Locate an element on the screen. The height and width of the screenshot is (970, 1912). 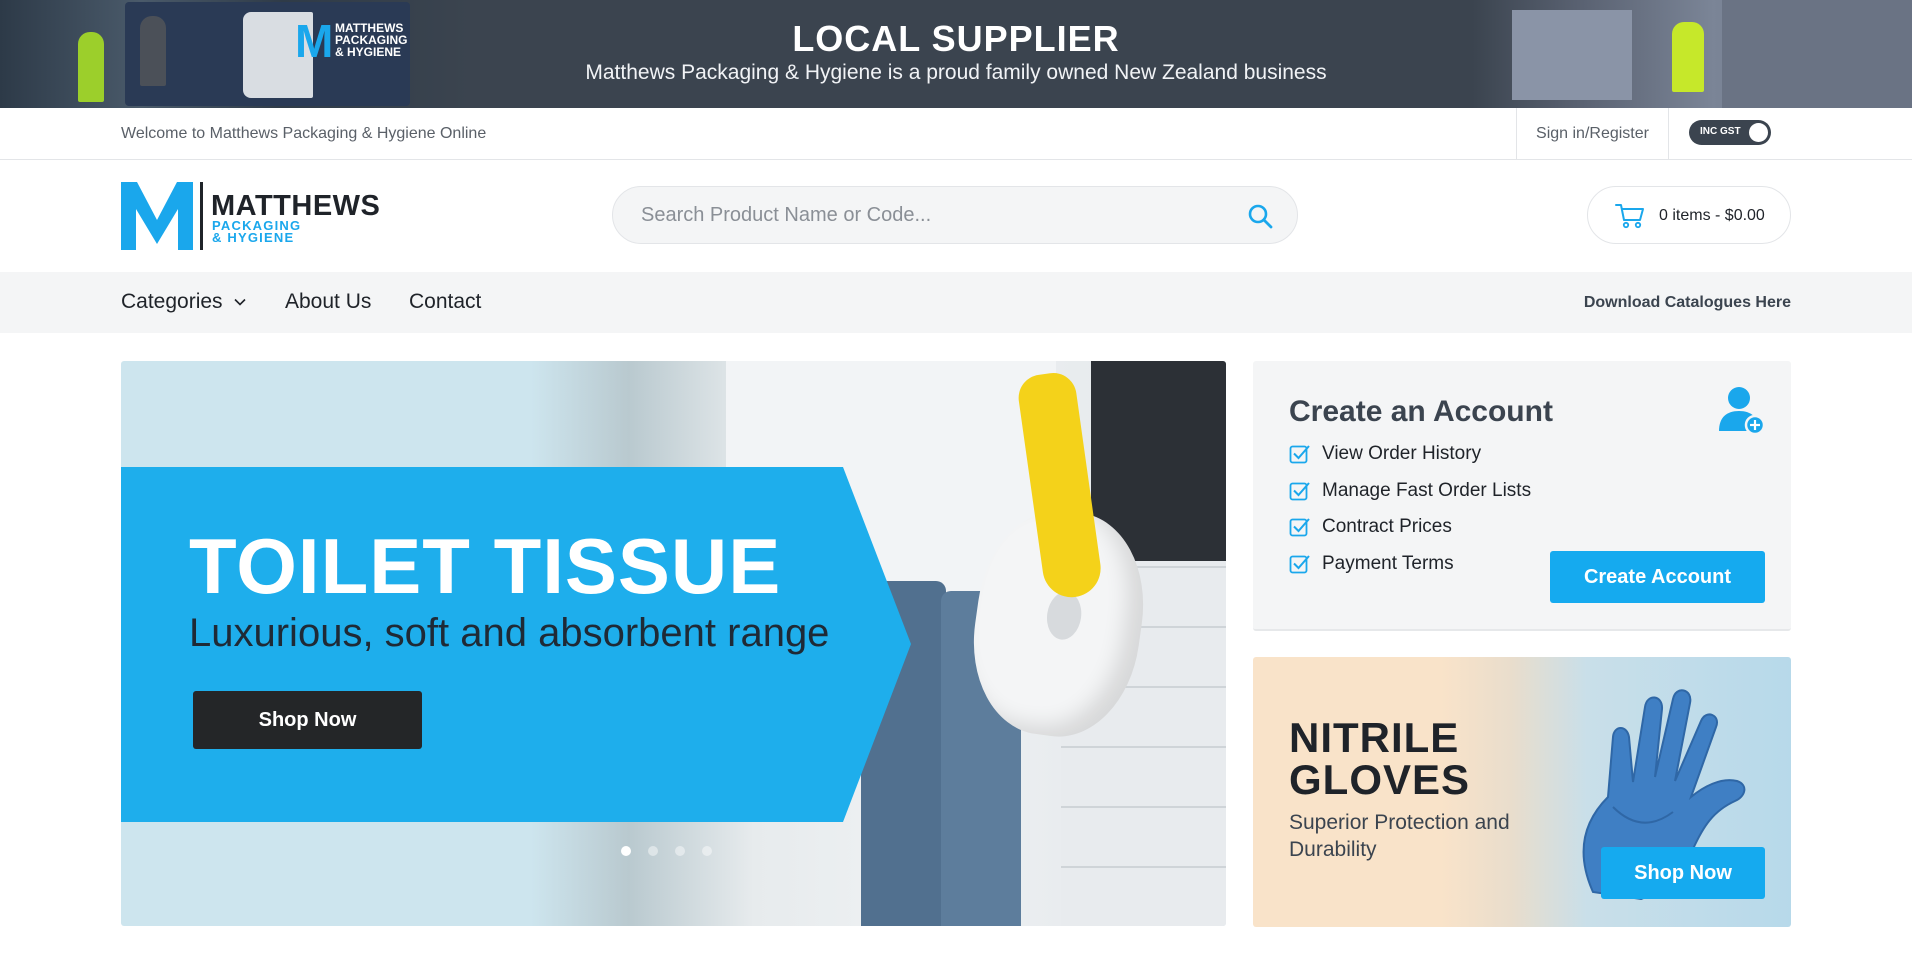
toilet-roll-core is located at coordinates (1064, 615).